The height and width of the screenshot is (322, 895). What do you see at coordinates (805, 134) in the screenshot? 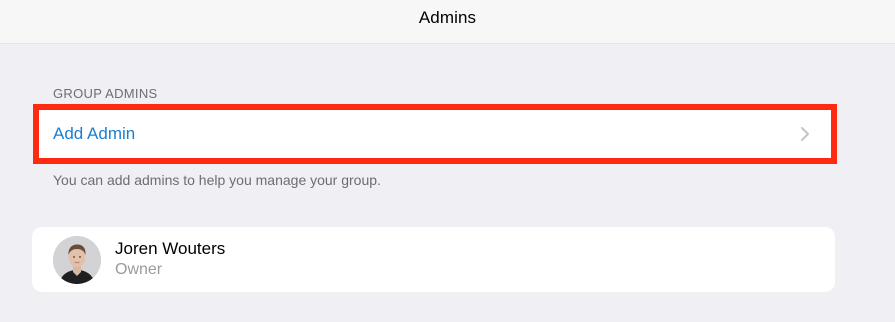
I see `chevron-right-icon` at bounding box center [805, 134].